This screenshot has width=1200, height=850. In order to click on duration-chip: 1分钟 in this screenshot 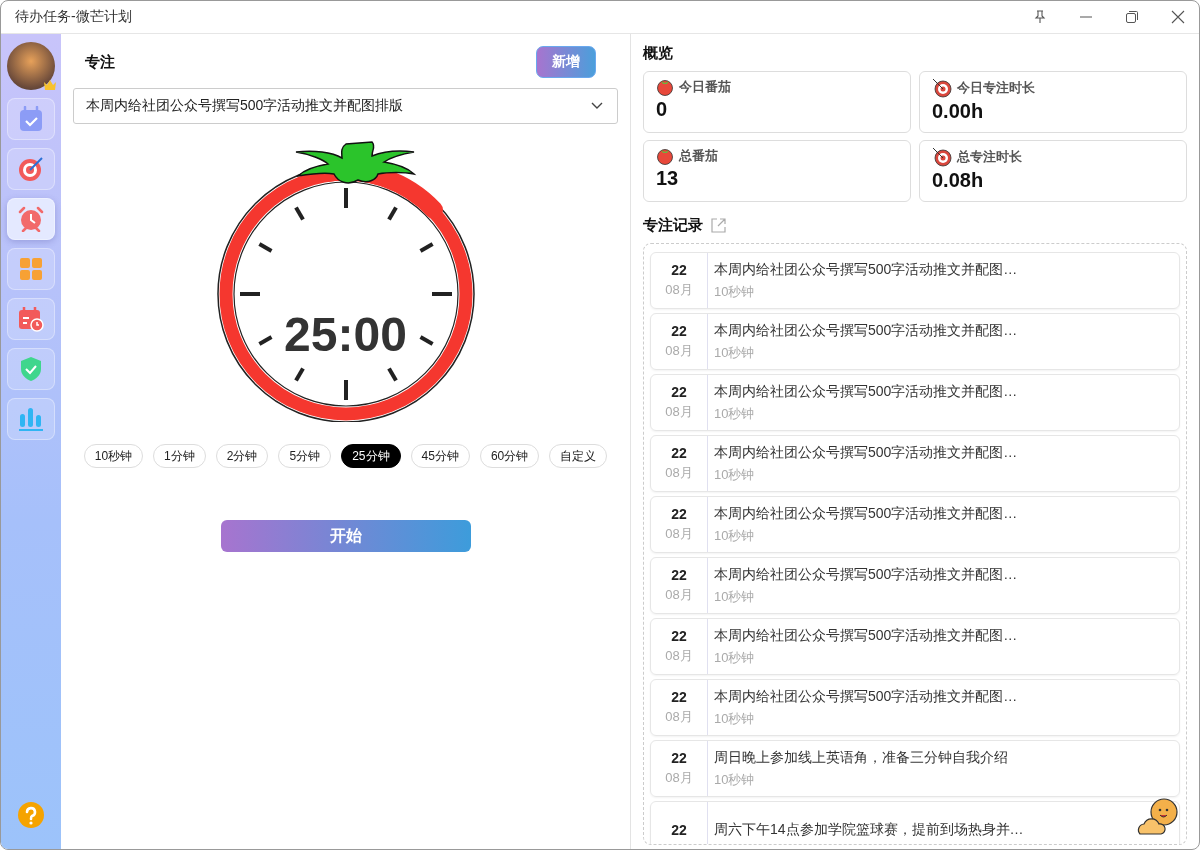, I will do `click(179, 456)`.